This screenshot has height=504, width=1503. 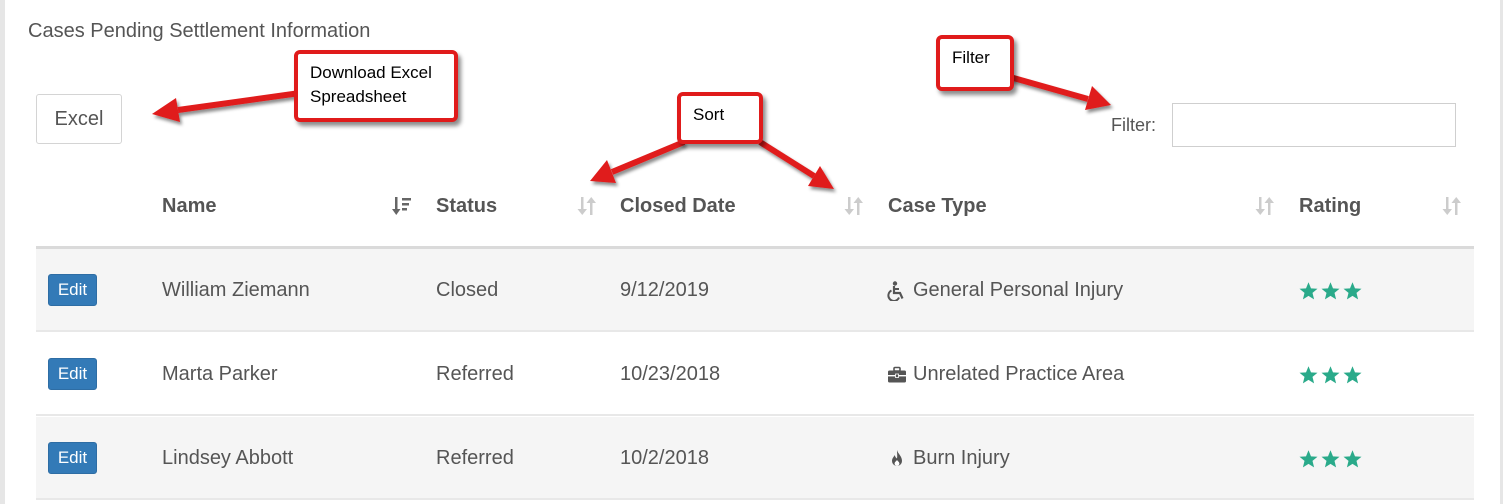 What do you see at coordinates (371, 72) in the screenshot?
I see `callout-download-line-1: Download Excel` at bounding box center [371, 72].